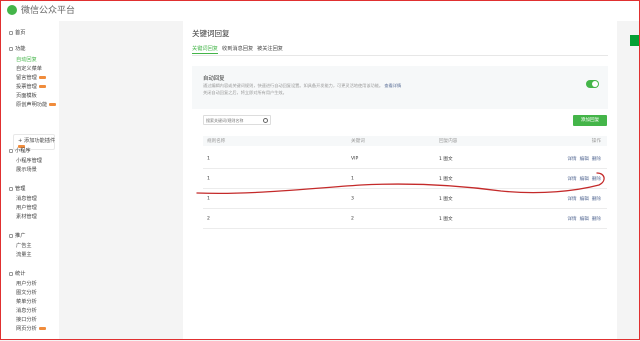  Describe the element at coordinates (11, 188) in the screenshot. I see `manage-icon` at that location.